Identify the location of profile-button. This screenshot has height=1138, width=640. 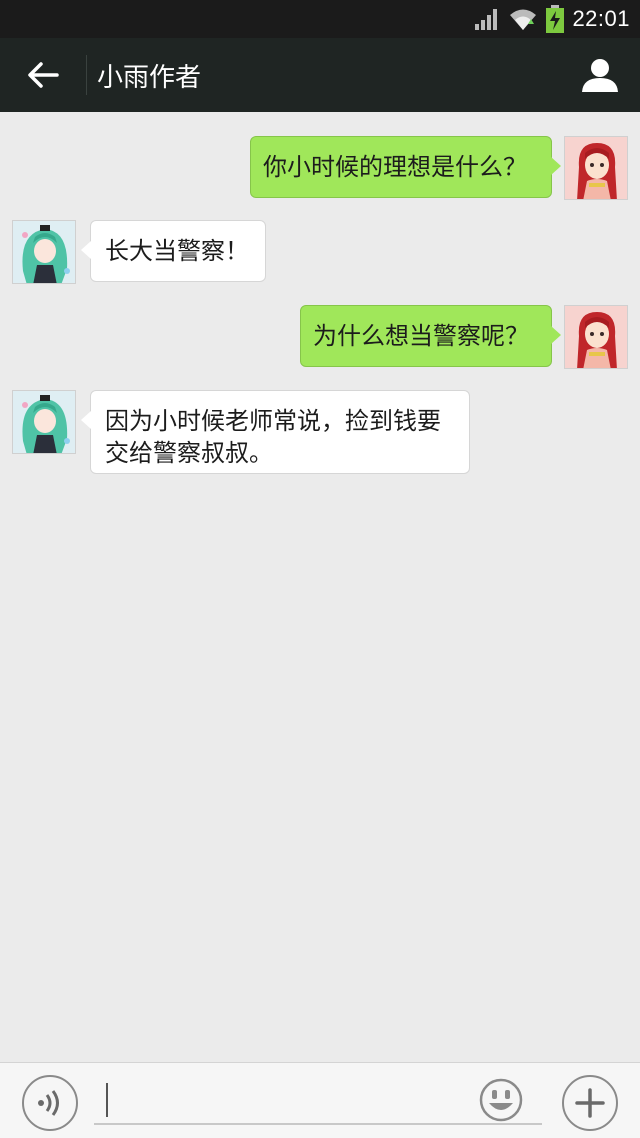
(600, 75).